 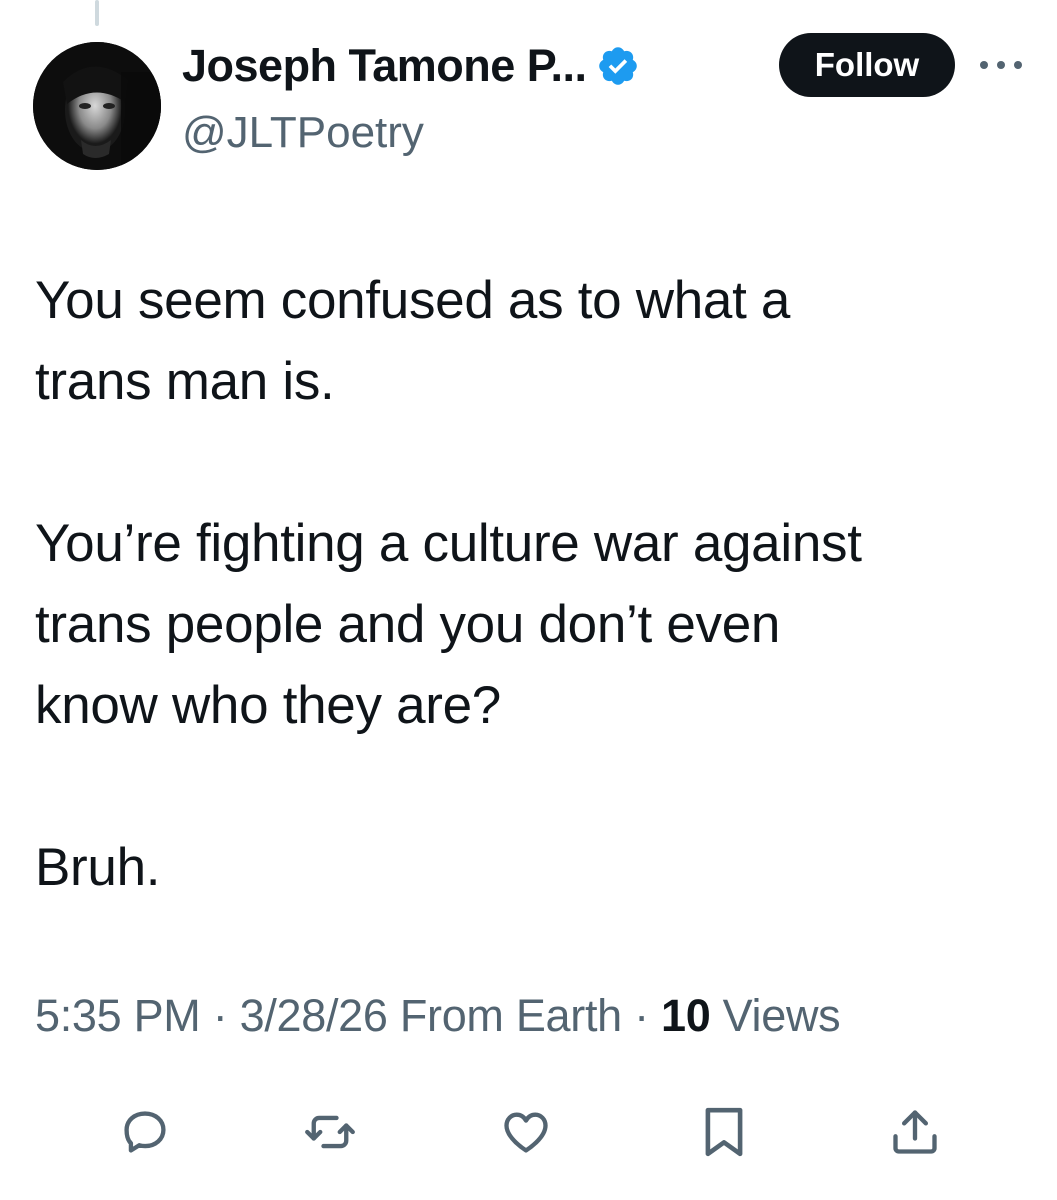 What do you see at coordinates (118, 1015) in the screenshot?
I see `tweet-time: 5:35 PM` at bounding box center [118, 1015].